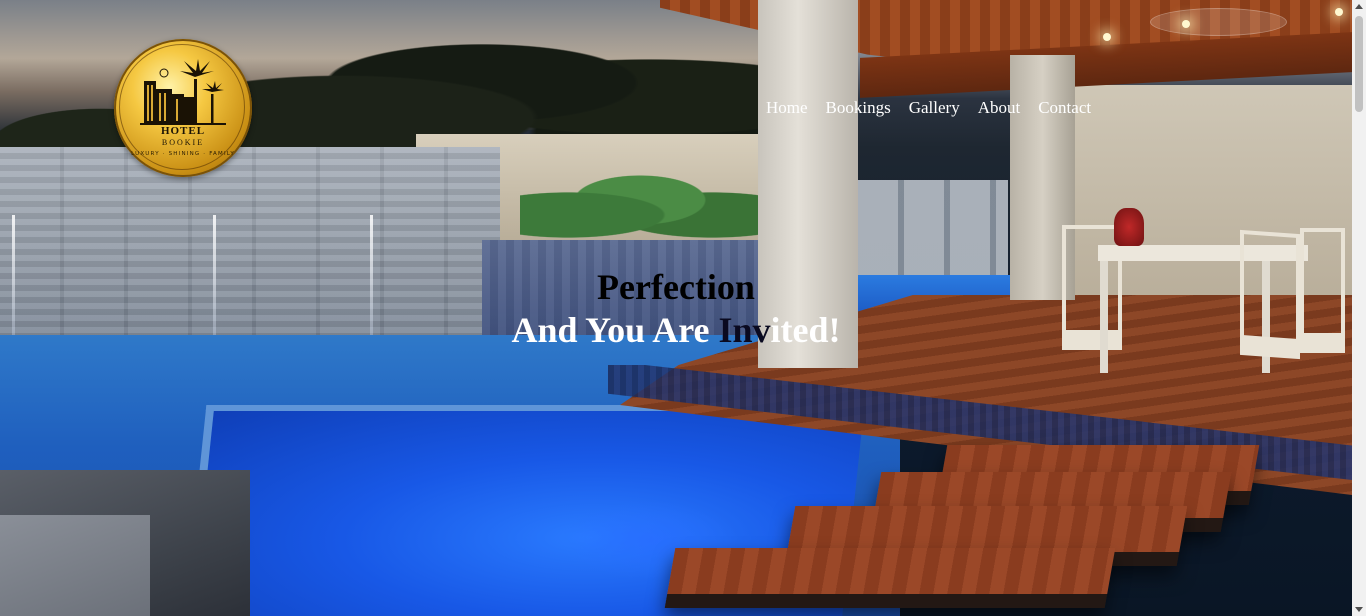 This screenshot has width=1366, height=616. What do you see at coordinates (1064, 108) in the screenshot?
I see `nav-contact: Contact` at bounding box center [1064, 108].